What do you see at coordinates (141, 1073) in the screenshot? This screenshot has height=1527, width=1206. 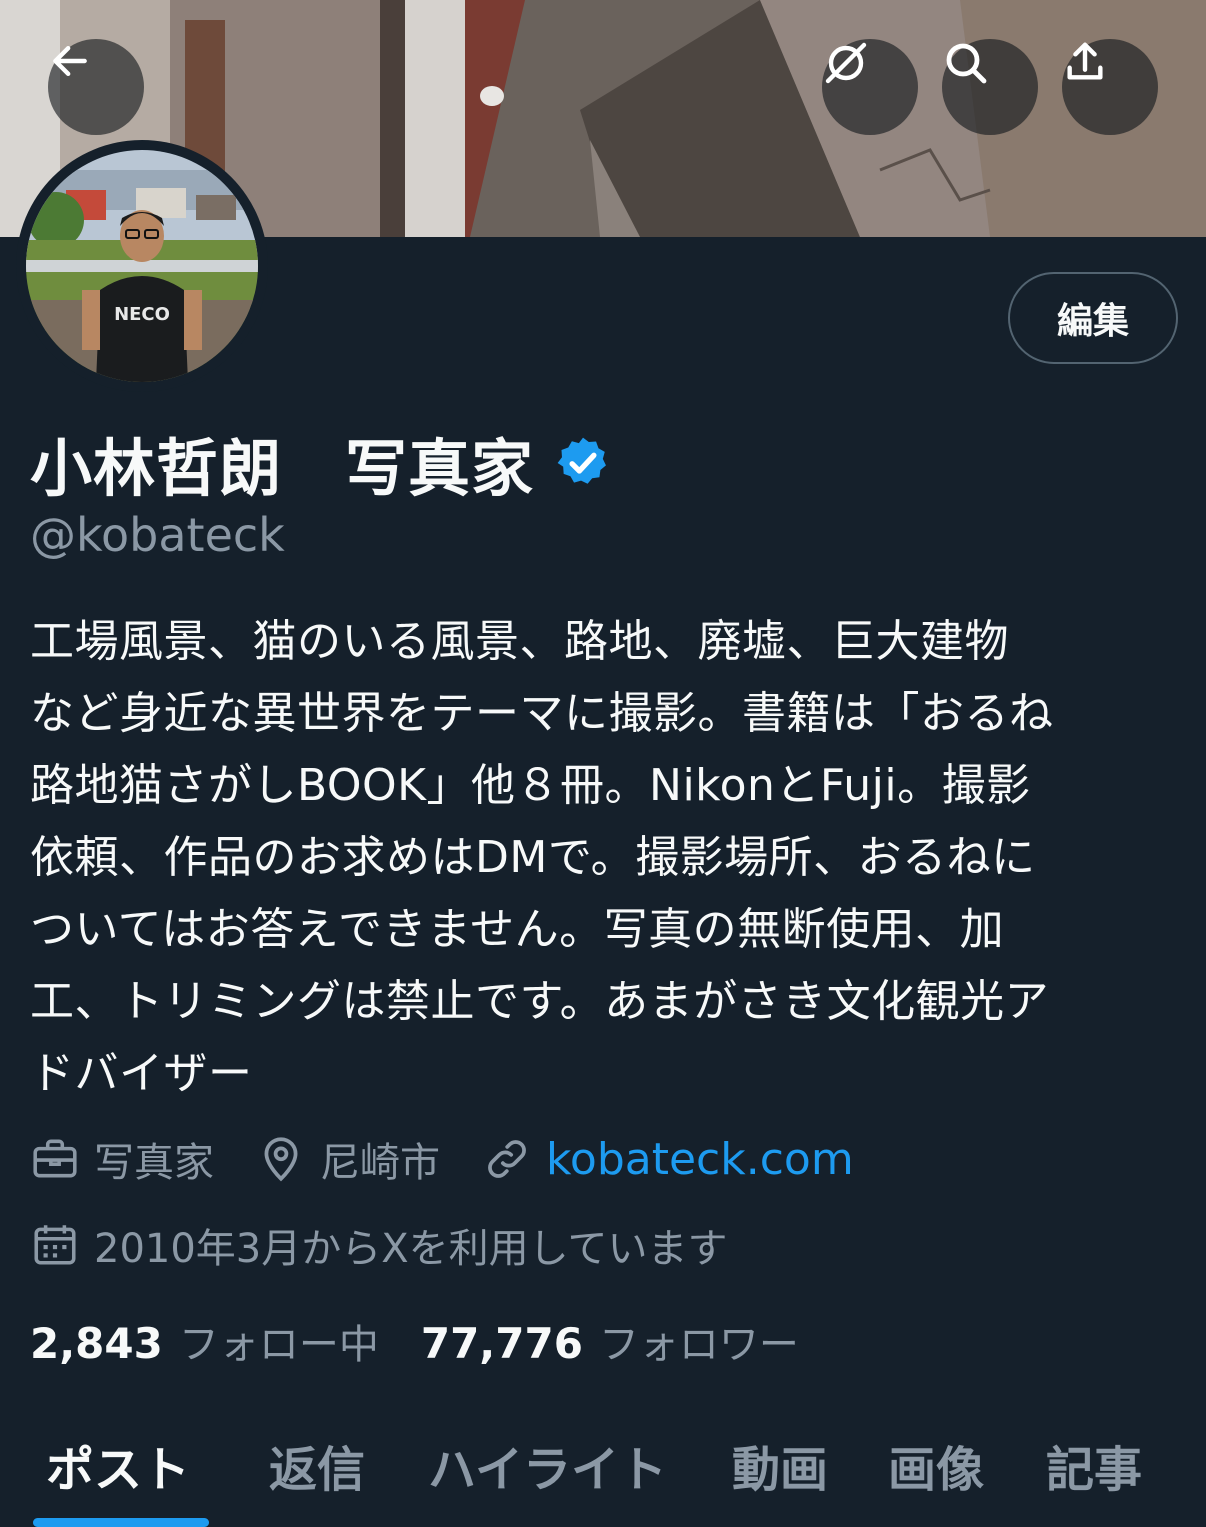 I see `bio-line: ドバイザー` at bounding box center [141, 1073].